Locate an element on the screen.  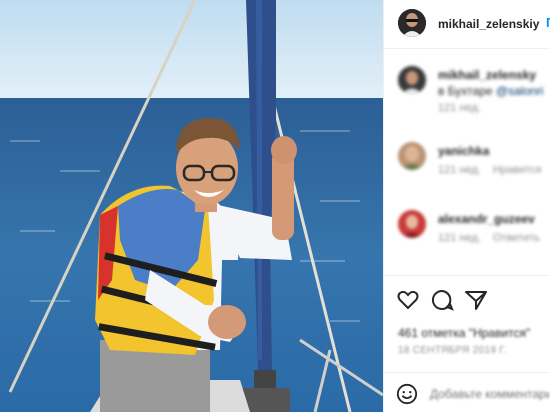
comment-icon is located at coordinates (442, 300).